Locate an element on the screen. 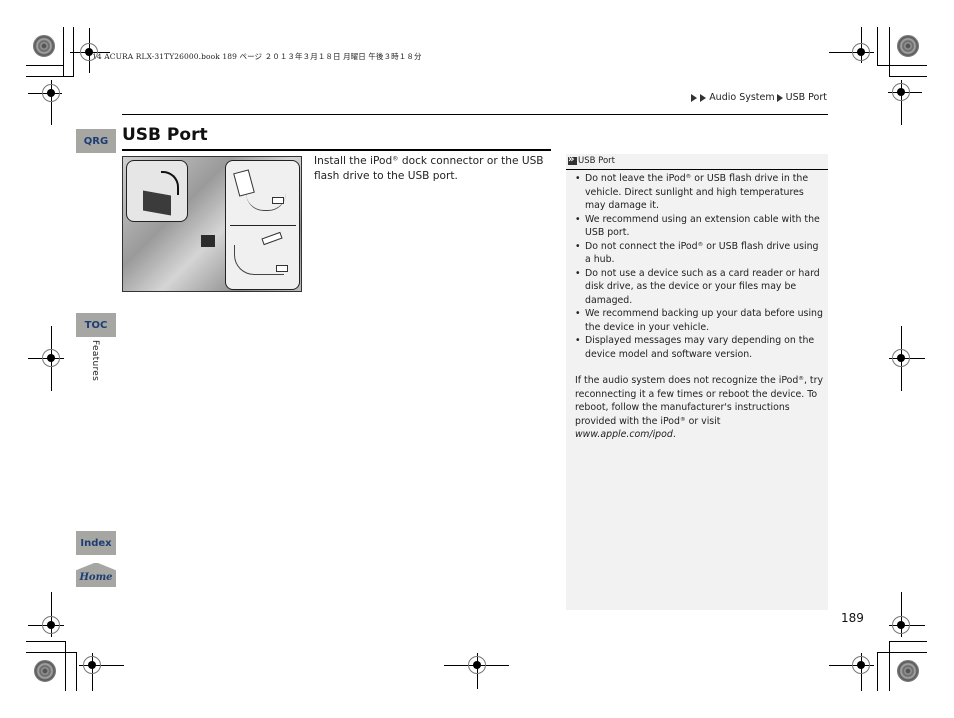 The image size is (954, 718). home-tab: Home is located at coordinates (96, 575).